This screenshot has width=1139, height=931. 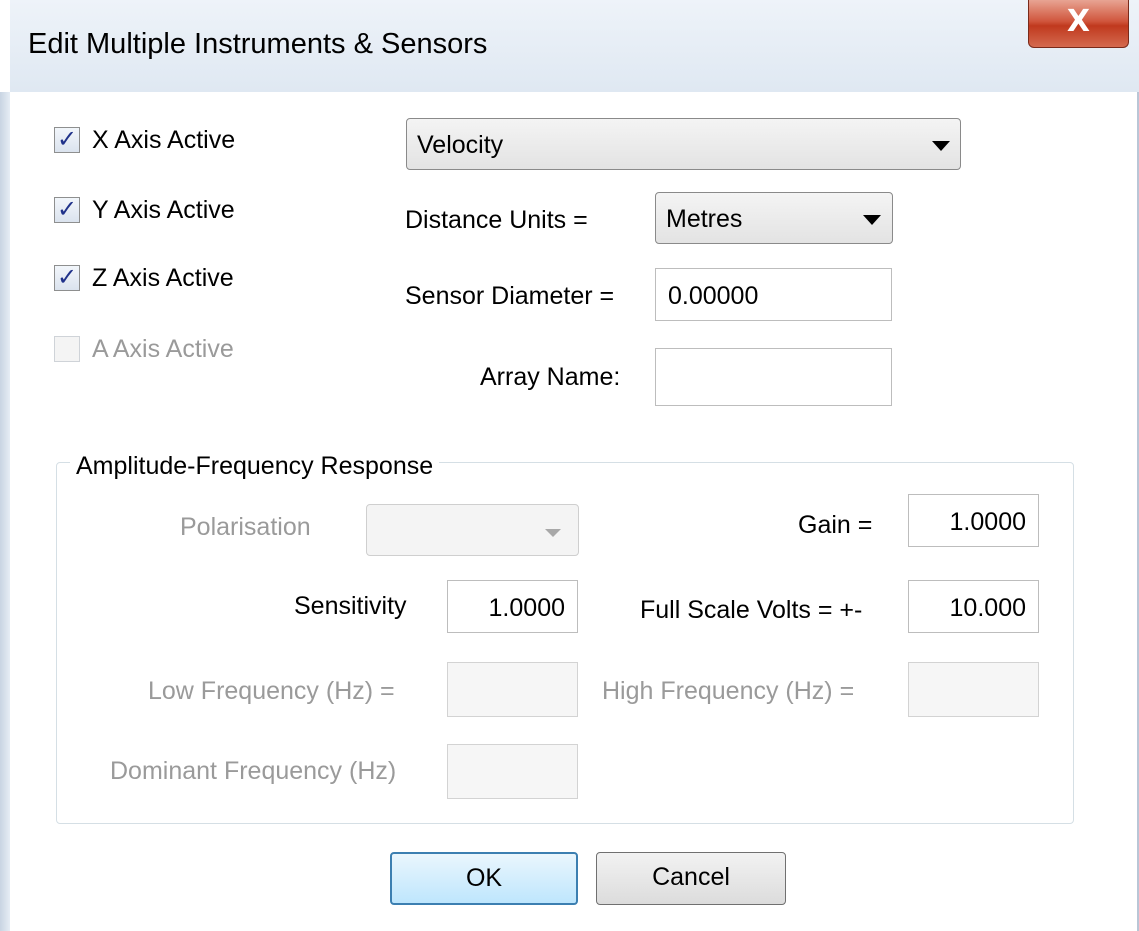 I want to click on sensor-diameter-label: Sensor Diameter =, so click(x=510, y=296).